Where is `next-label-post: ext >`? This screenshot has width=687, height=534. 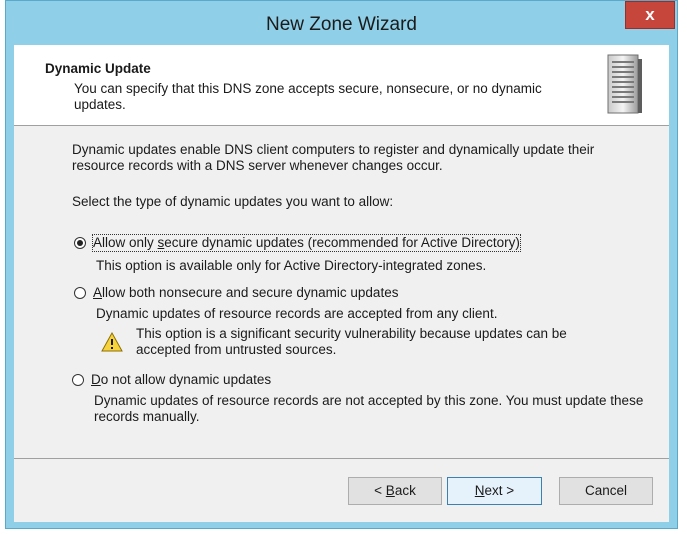 next-label-post: ext > is located at coordinates (499, 490).